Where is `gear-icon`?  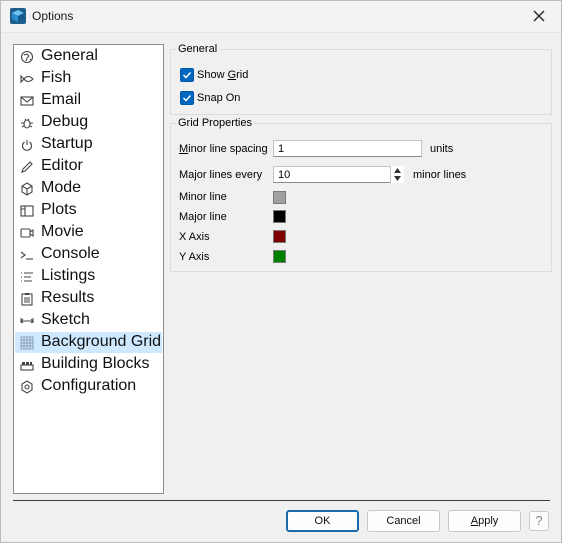 gear-icon is located at coordinates (27, 387).